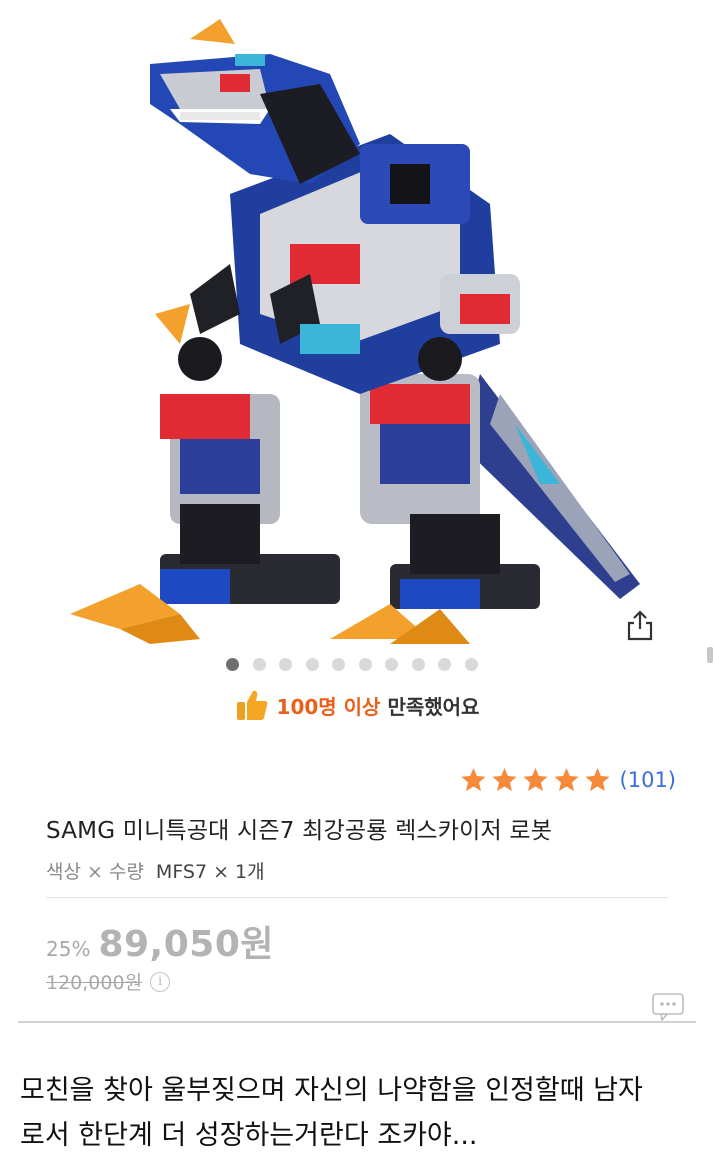 The height and width of the screenshot is (1171, 714). What do you see at coordinates (186, 944) in the screenshot?
I see `sale-price: 89,050원` at bounding box center [186, 944].